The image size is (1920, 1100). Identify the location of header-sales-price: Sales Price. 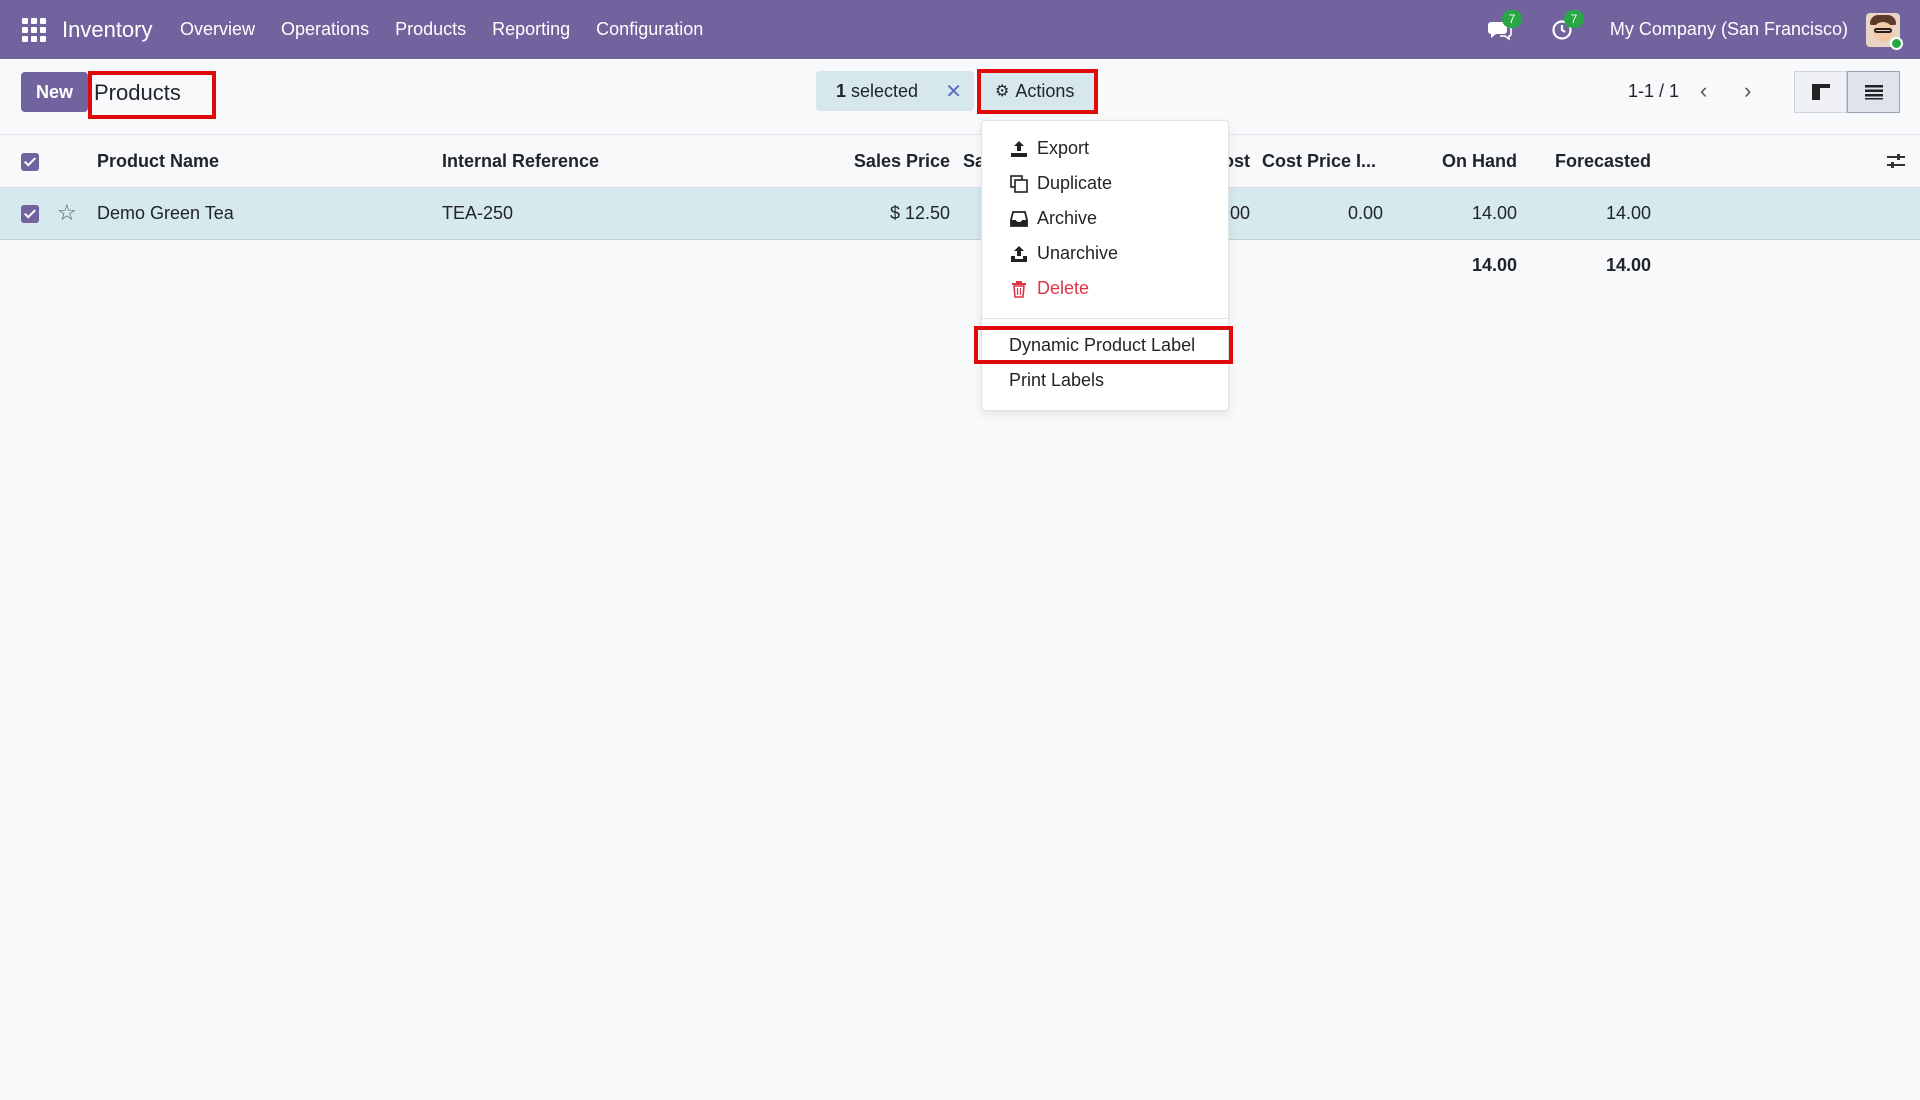
(902, 161).